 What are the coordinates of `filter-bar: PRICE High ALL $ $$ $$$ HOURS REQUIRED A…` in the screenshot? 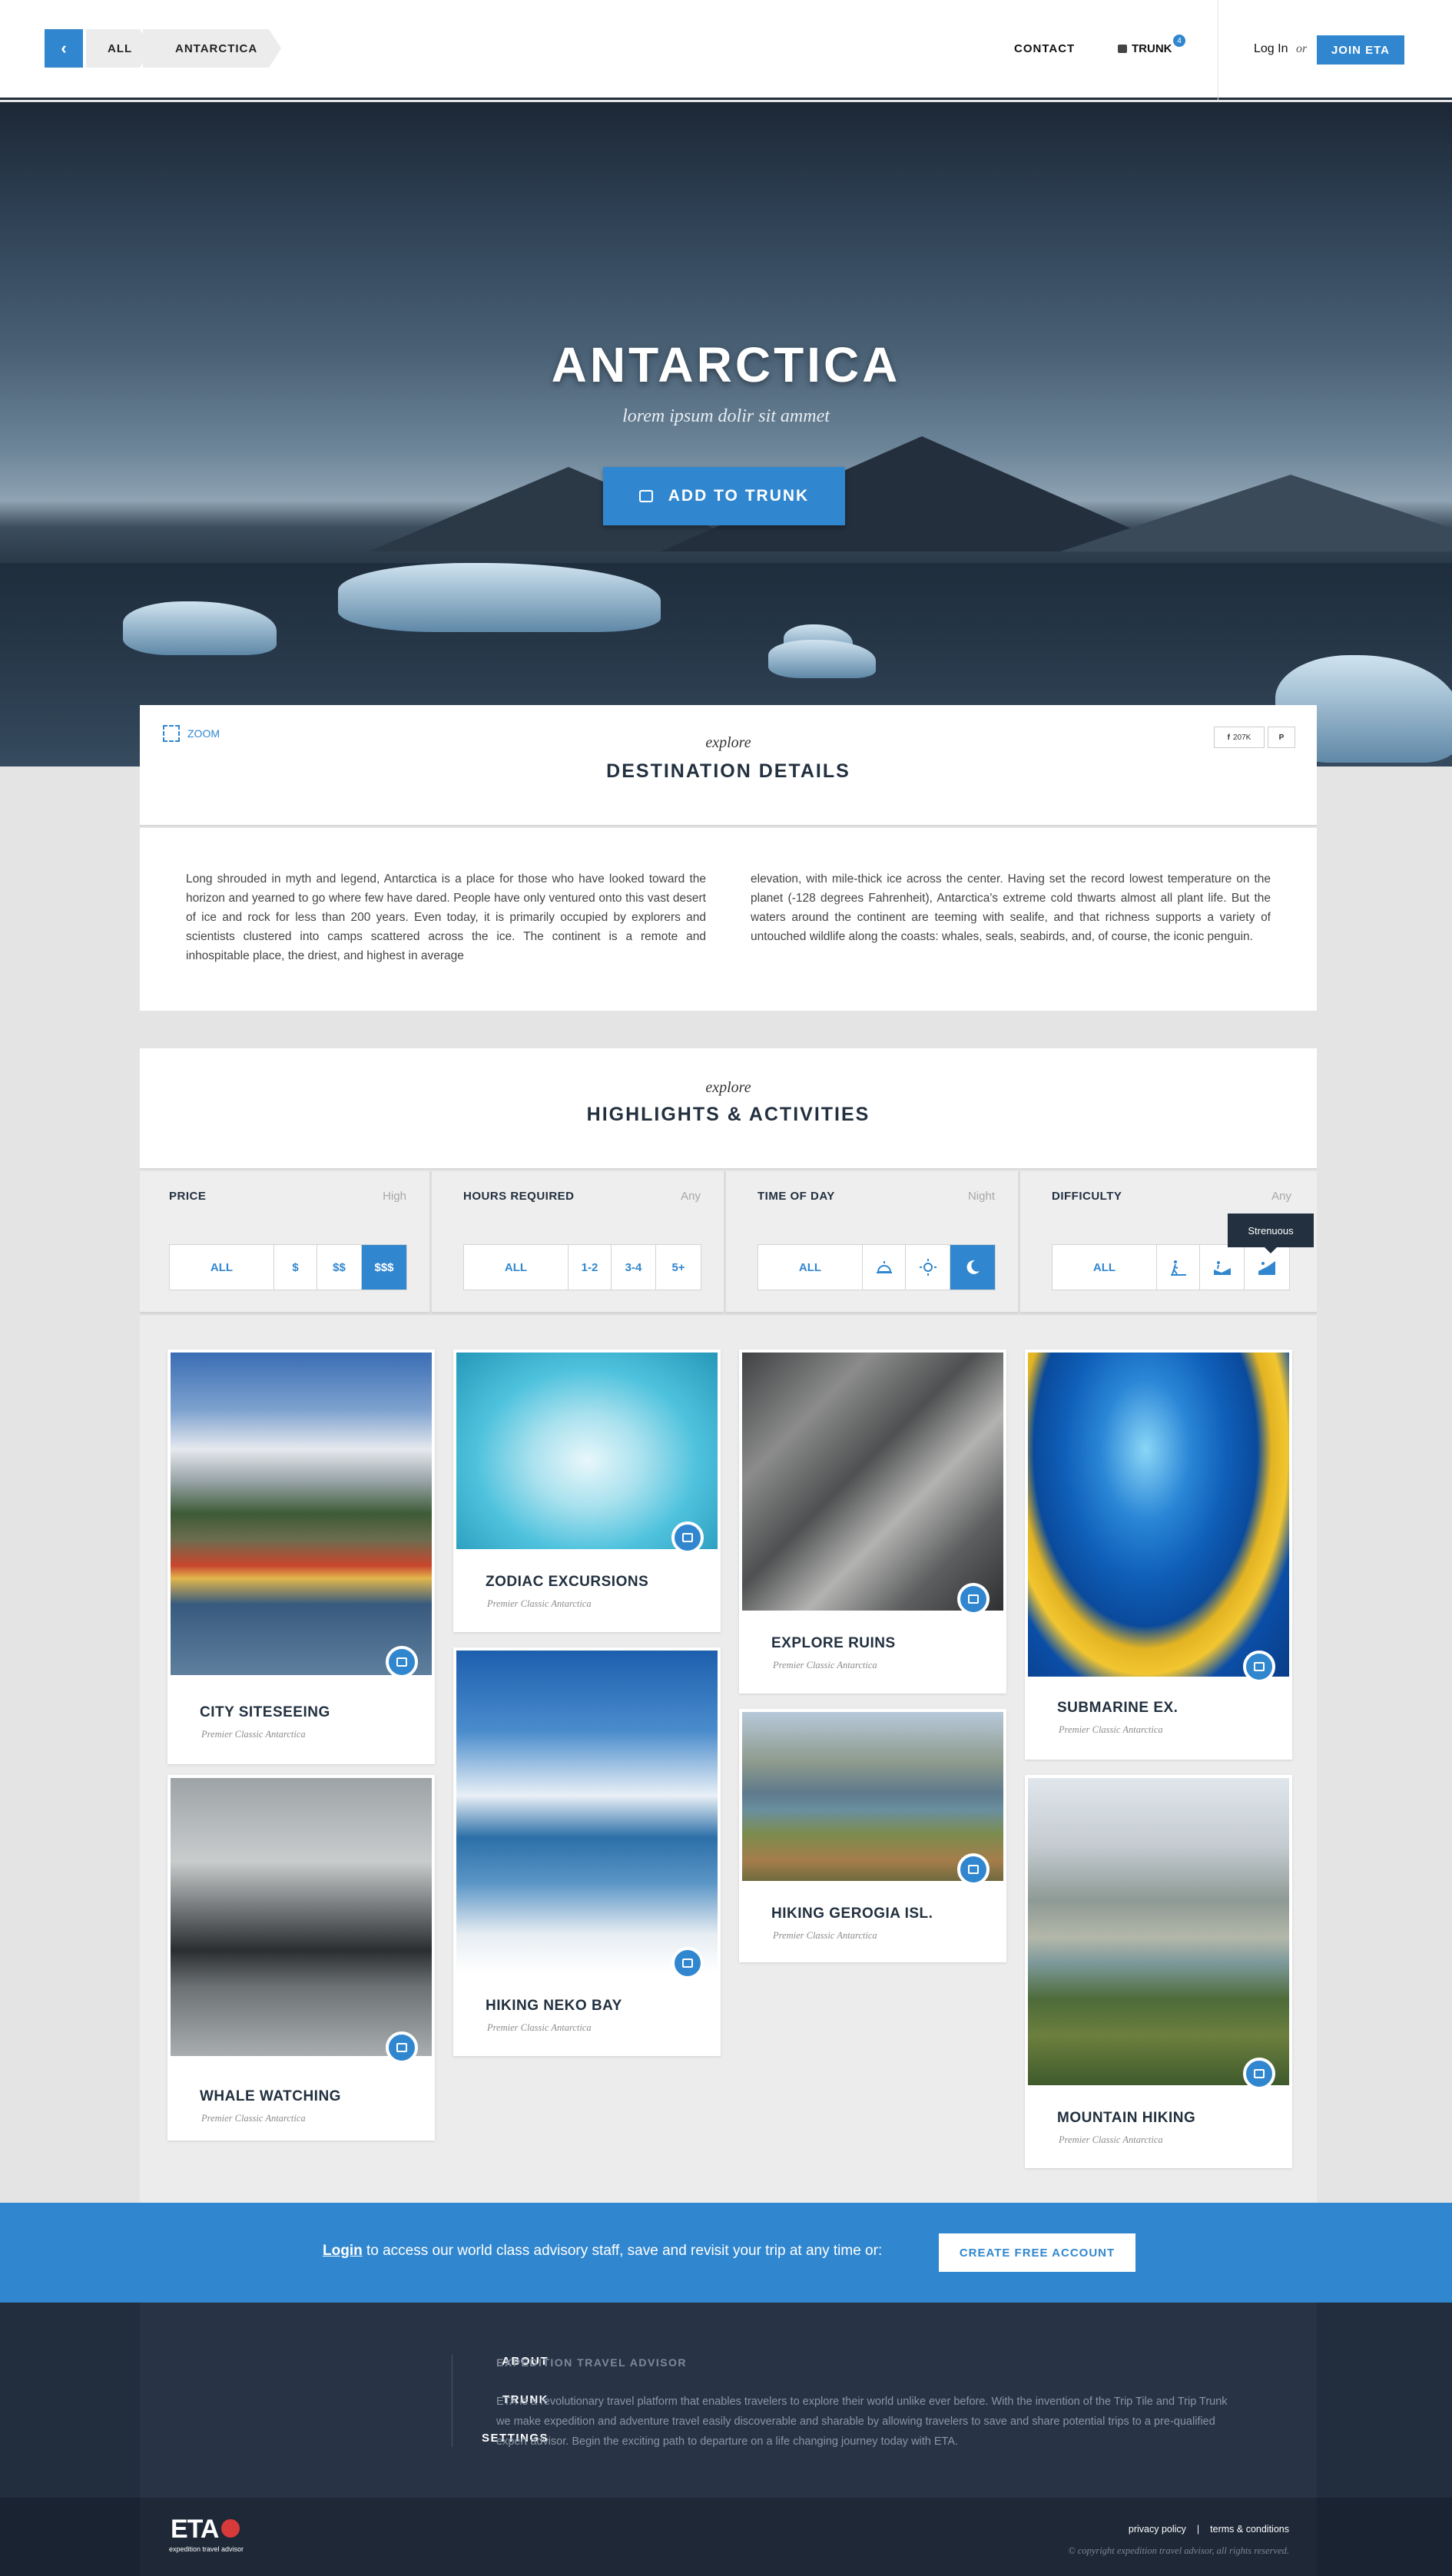 It's located at (728, 1242).